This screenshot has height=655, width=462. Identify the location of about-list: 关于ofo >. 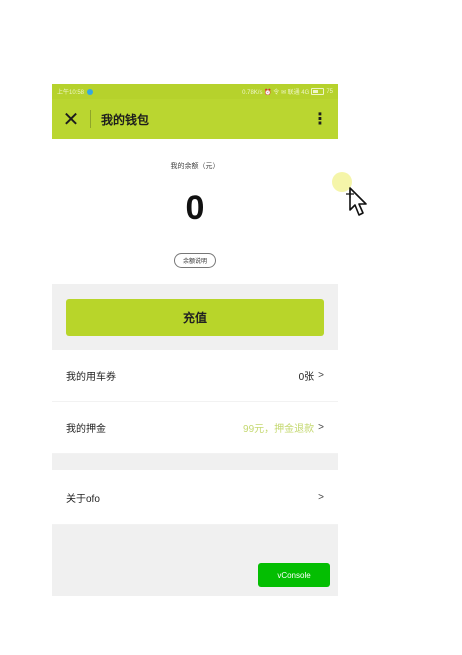
(195, 497).